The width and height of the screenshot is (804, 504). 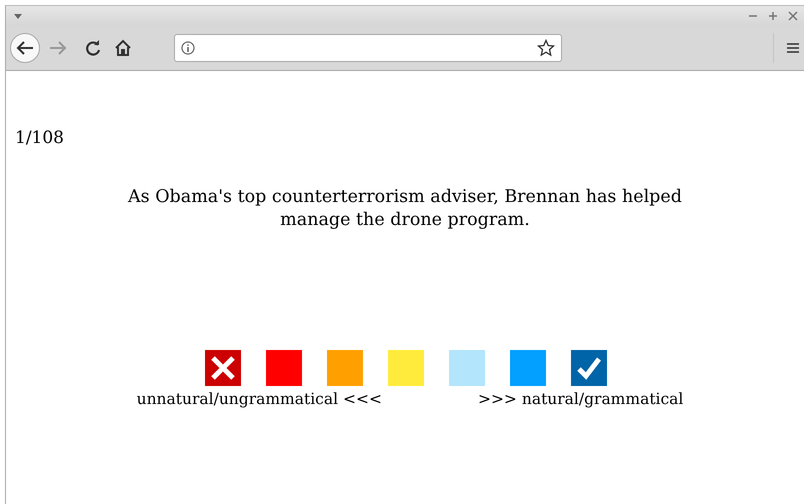 What do you see at coordinates (581, 399) in the screenshot?
I see `scale-high-label: >>> natural/grammatical` at bounding box center [581, 399].